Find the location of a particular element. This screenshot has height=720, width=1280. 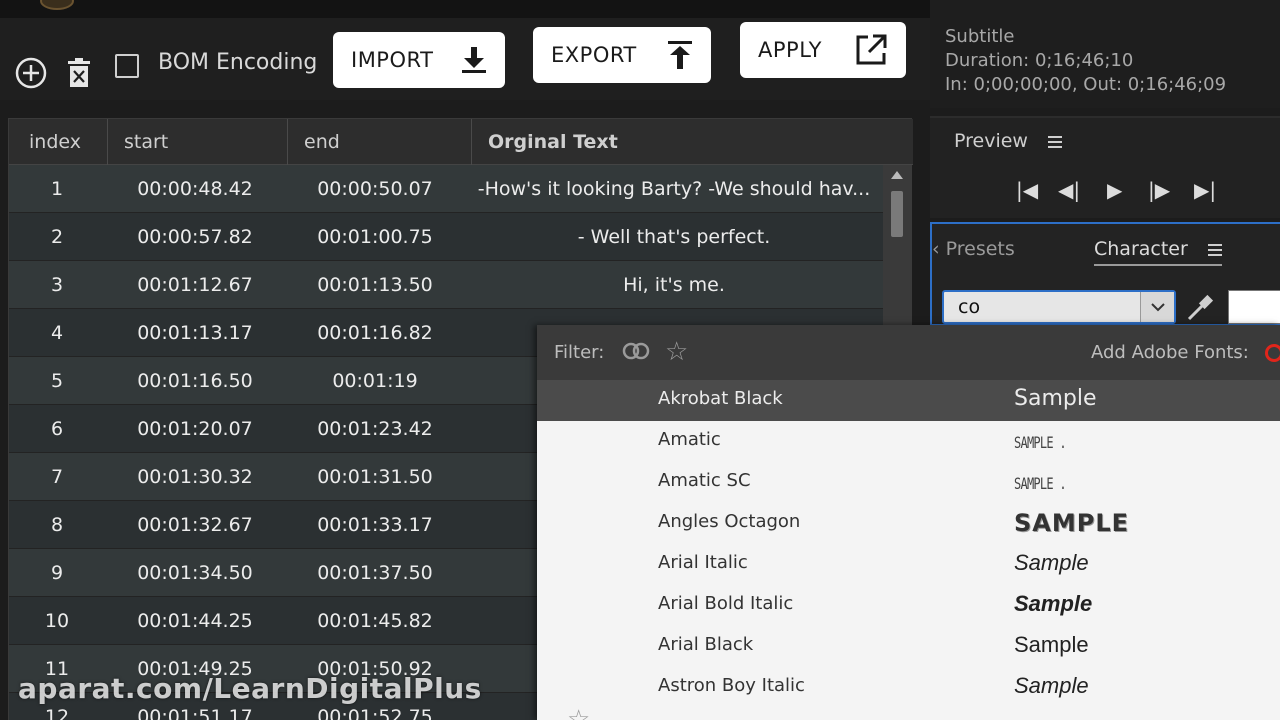

font-family-dropdown-button is located at coordinates (1157, 307).